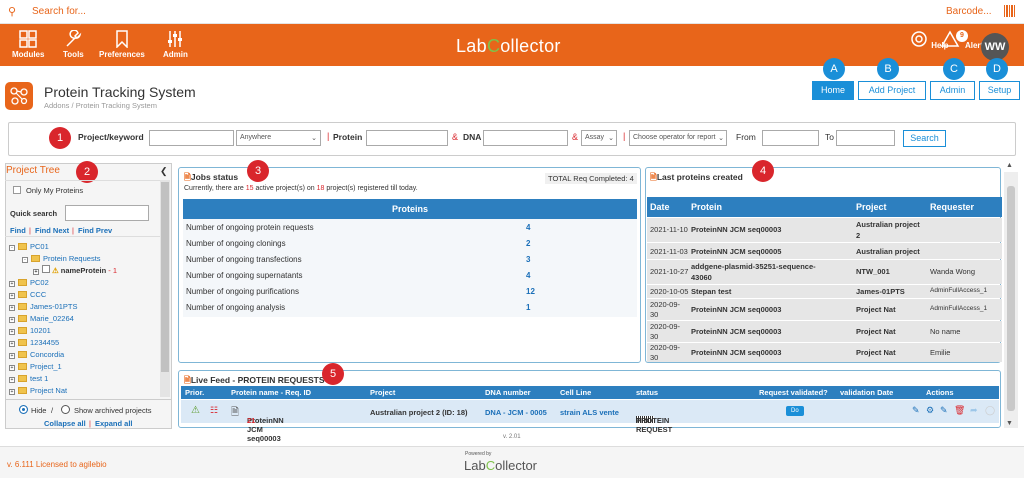 Image resolution: width=1024 pixels, height=478 pixels. I want to click on tree-item-10201: +10201, so click(30, 330).